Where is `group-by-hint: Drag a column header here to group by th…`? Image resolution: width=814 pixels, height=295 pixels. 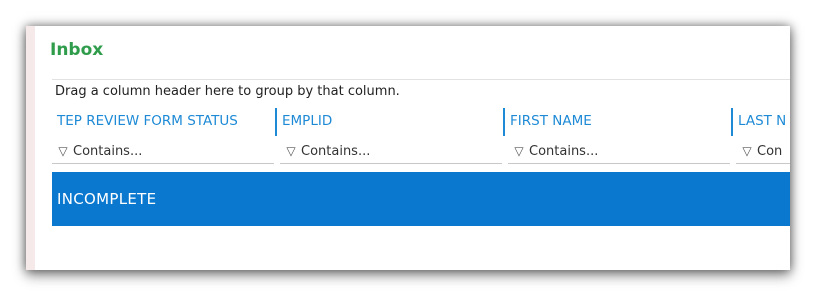
group-by-hint: Drag a column header here to group by th… is located at coordinates (227, 91).